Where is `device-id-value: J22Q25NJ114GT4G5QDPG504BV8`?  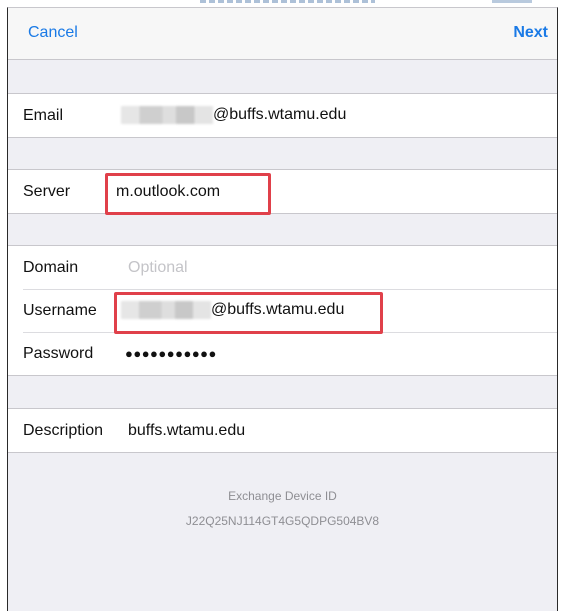 device-id-value: J22Q25NJ114GT4G5QDPG504BV8 is located at coordinates (282, 521).